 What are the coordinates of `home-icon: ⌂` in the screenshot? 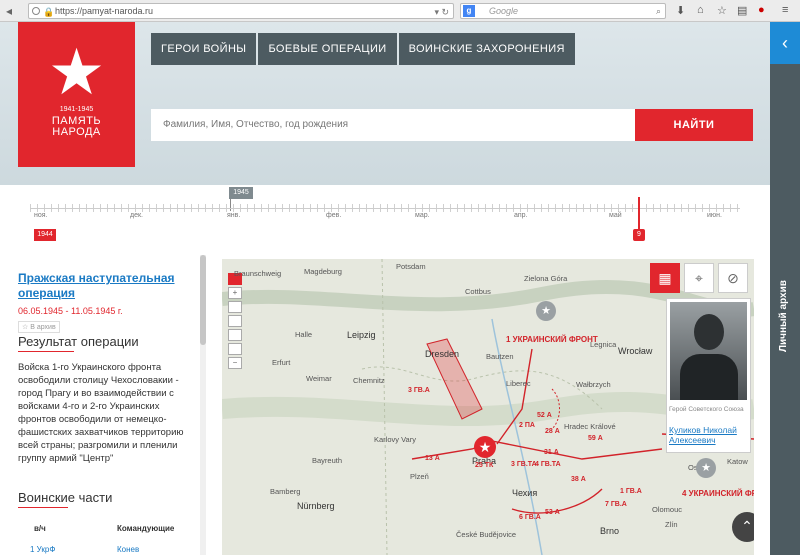 It's located at (700, 10).